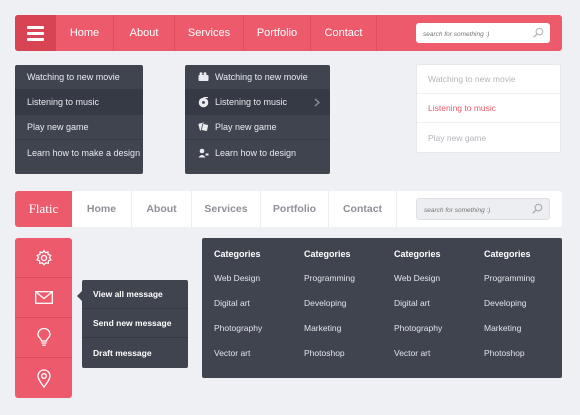 Image resolution: width=580 pixels, height=415 pixels. What do you see at coordinates (203, 127) in the screenshot?
I see `game-icon` at bounding box center [203, 127].